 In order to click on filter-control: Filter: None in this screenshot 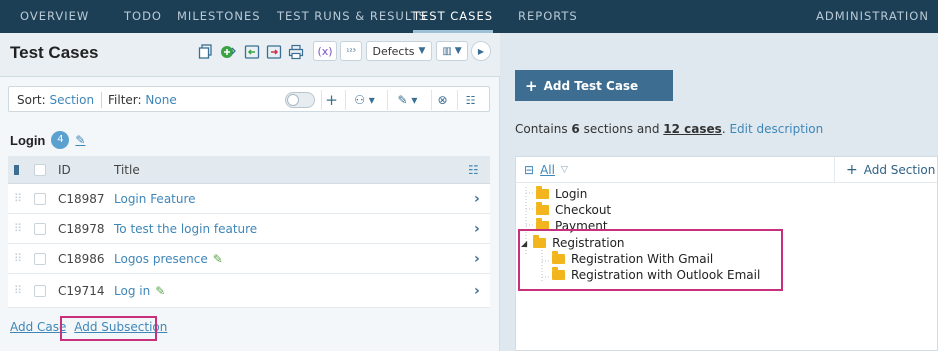, I will do `click(142, 100)`.